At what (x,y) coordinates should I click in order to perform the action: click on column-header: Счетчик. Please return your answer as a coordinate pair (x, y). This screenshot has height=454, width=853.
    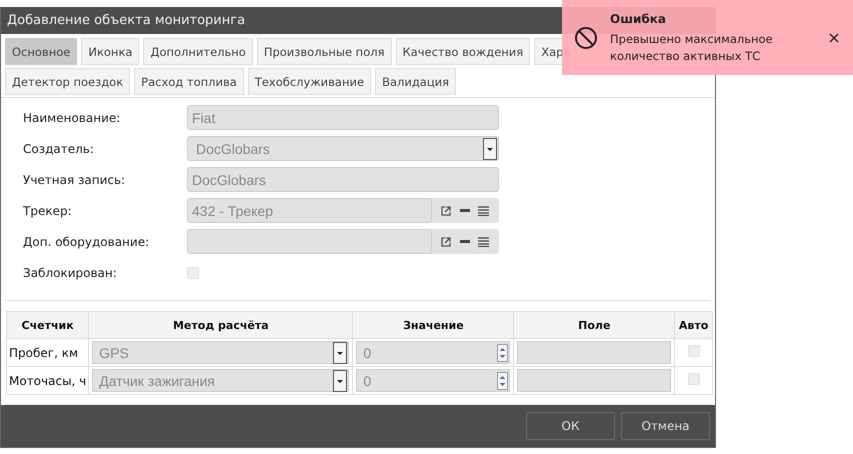
    Looking at the image, I should click on (47, 325).